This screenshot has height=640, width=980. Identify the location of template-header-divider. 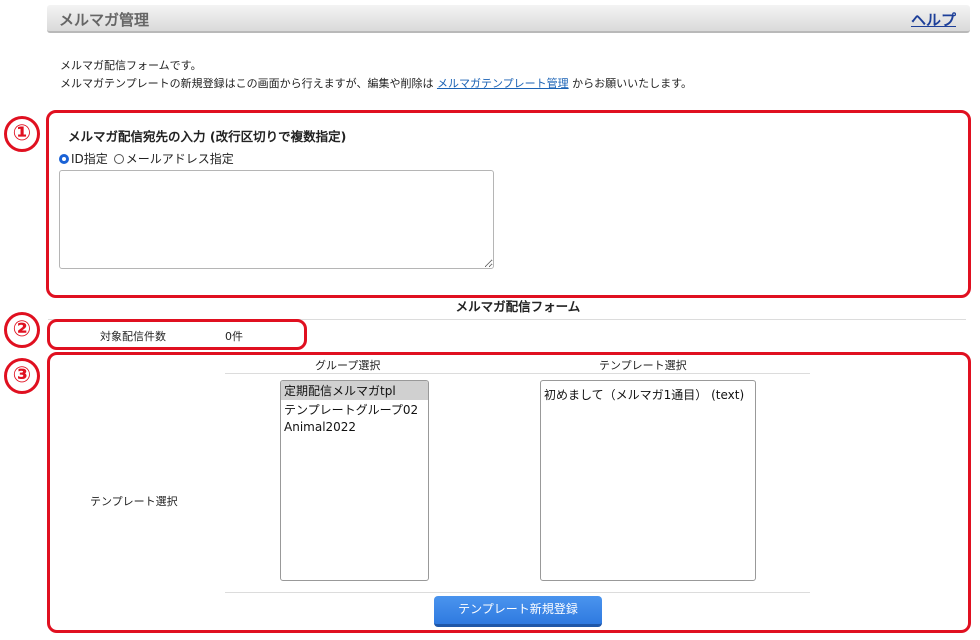
(517, 373).